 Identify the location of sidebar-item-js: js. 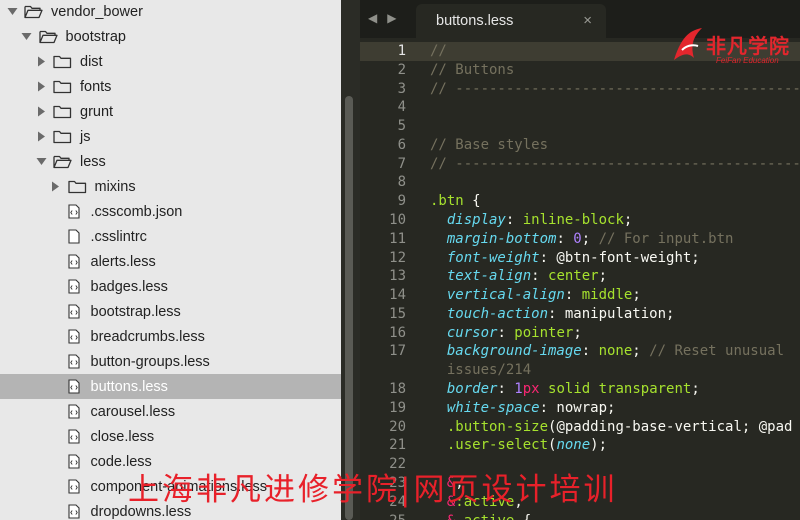
(170, 136).